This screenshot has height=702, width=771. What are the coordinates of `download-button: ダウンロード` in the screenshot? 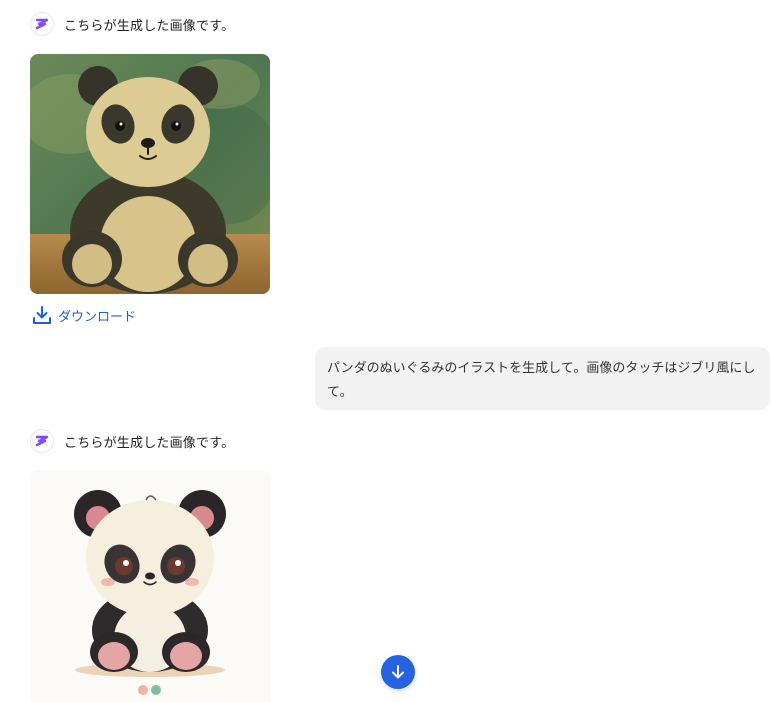 It's located at (84, 315).